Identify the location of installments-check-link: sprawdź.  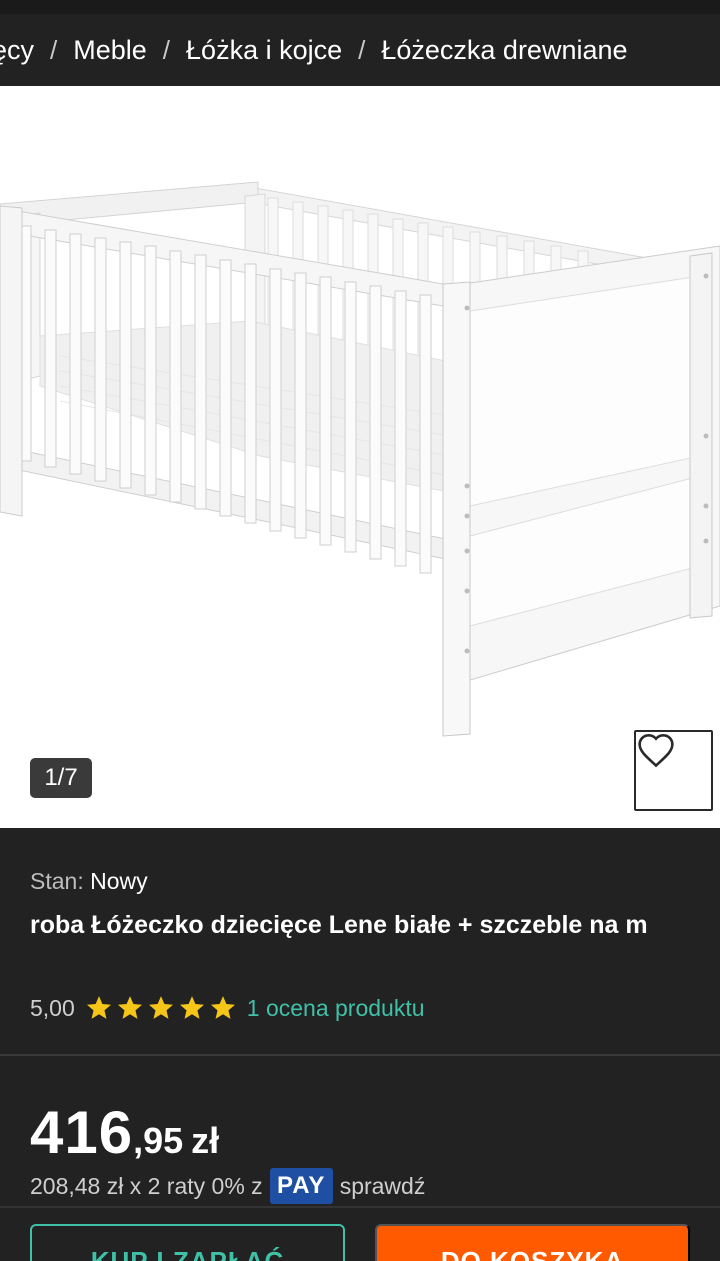
(383, 1186).